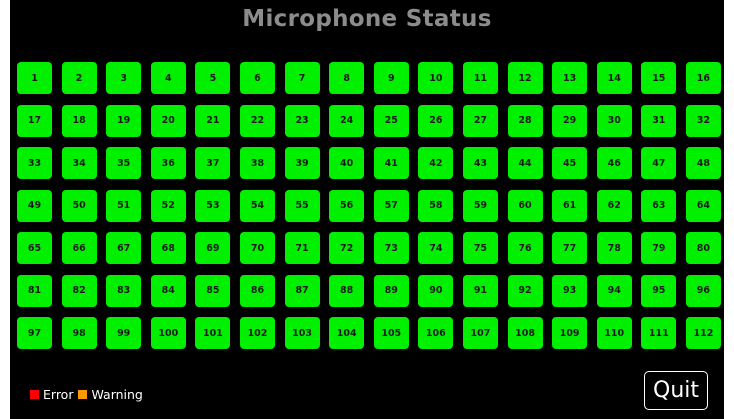 The image size is (734, 419). Describe the element at coordinates (257, 78) in the screenshot. I see `microphone-tile: 6` at that location.